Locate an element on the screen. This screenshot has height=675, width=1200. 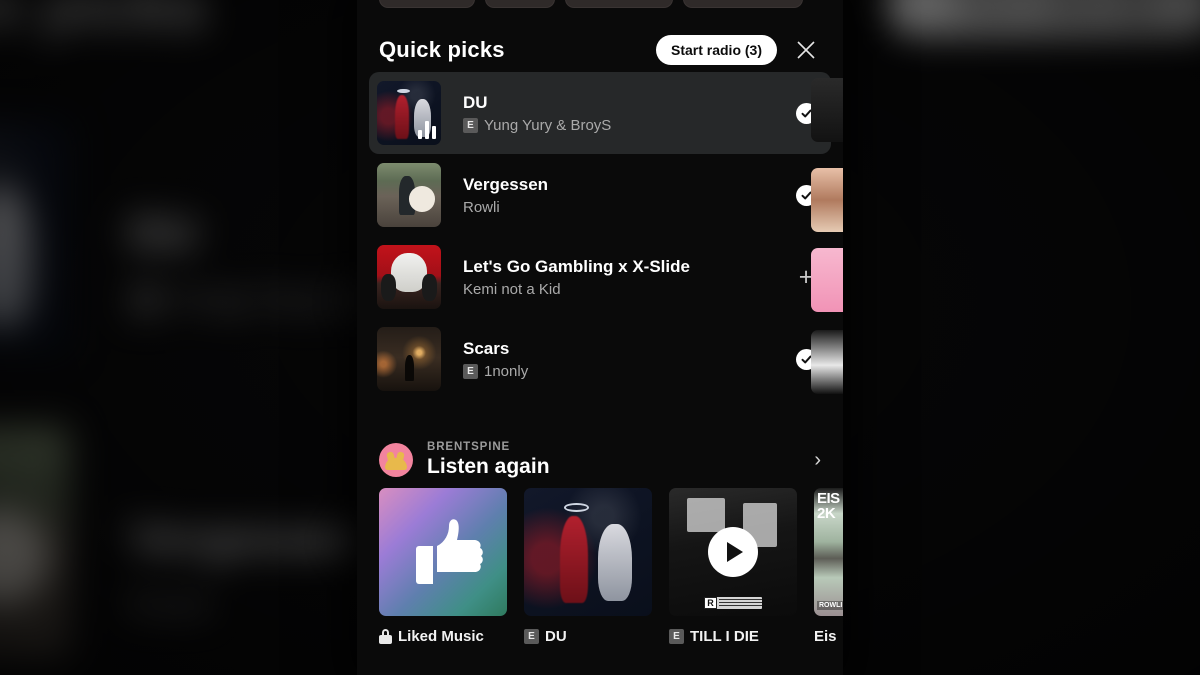
track-row: DU E Yung Yury & BroyS is located at coordinates (600, 113).